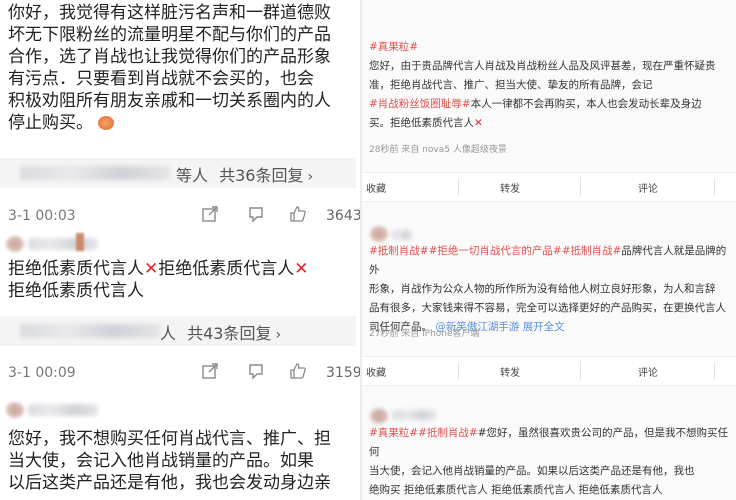 The image size is (736, 500). Describe the element at coordinates (344, 373) in the screenshot. I see `like-count: 3159` at that location.